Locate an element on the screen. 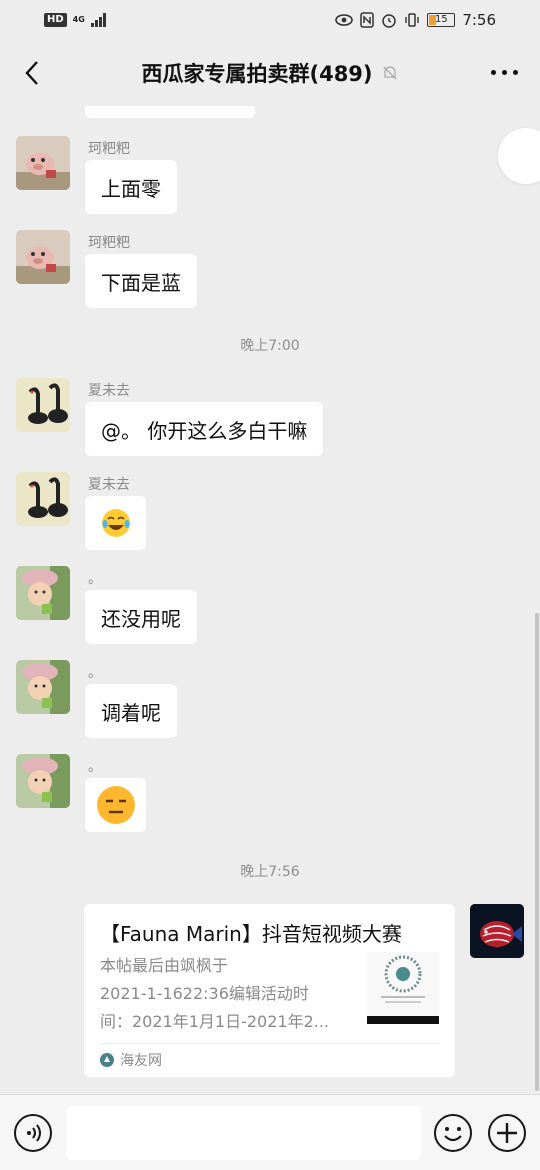 Image resolution: width=540 pixels, height=1170 pixels. chevron-left-icon is located at coordinates (31, 73).